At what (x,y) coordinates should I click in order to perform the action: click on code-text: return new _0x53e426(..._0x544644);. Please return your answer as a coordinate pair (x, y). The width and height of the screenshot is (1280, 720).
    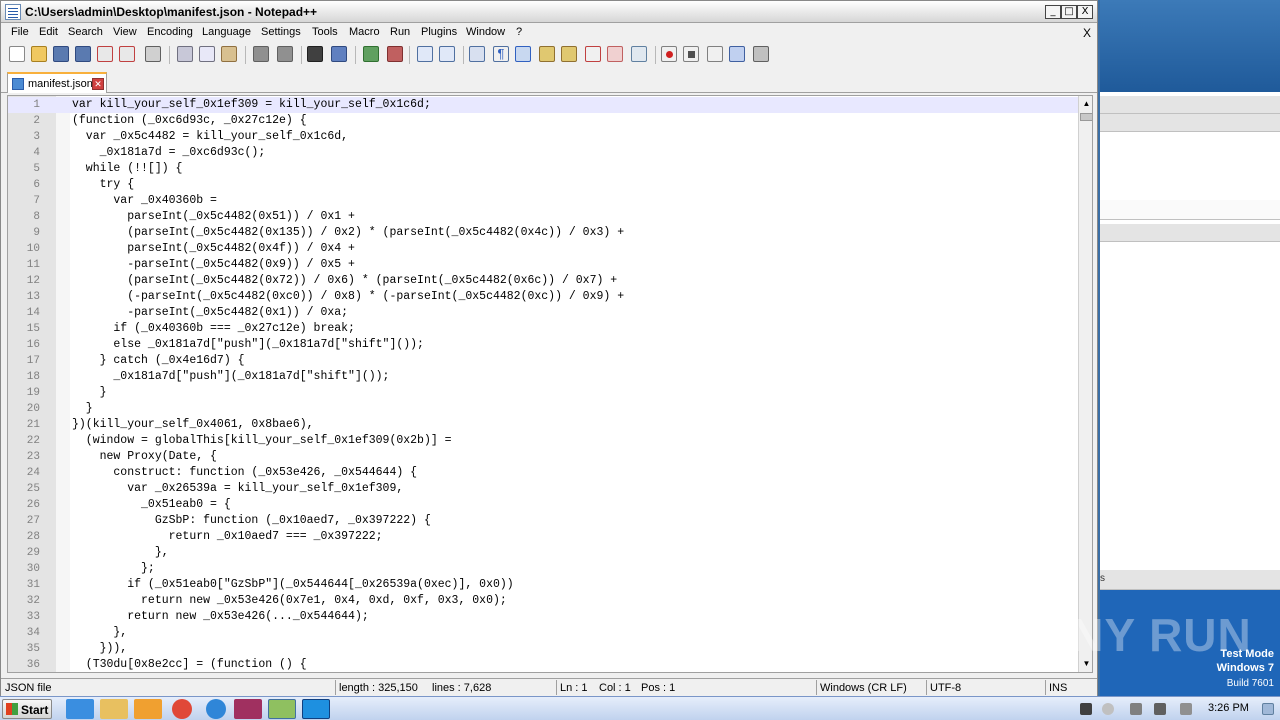
    Looking at the image, I should click on (220, 617).